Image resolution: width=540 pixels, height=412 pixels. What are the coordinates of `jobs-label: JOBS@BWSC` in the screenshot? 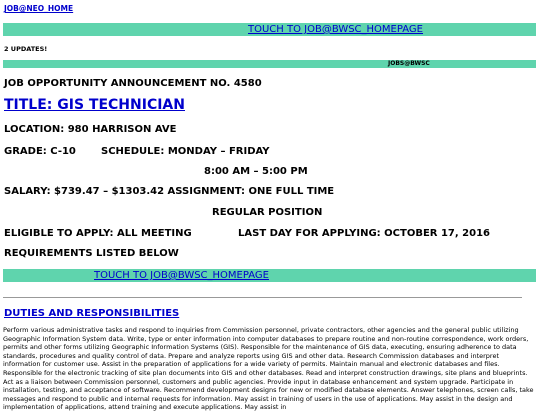 It's located at (409, 63).